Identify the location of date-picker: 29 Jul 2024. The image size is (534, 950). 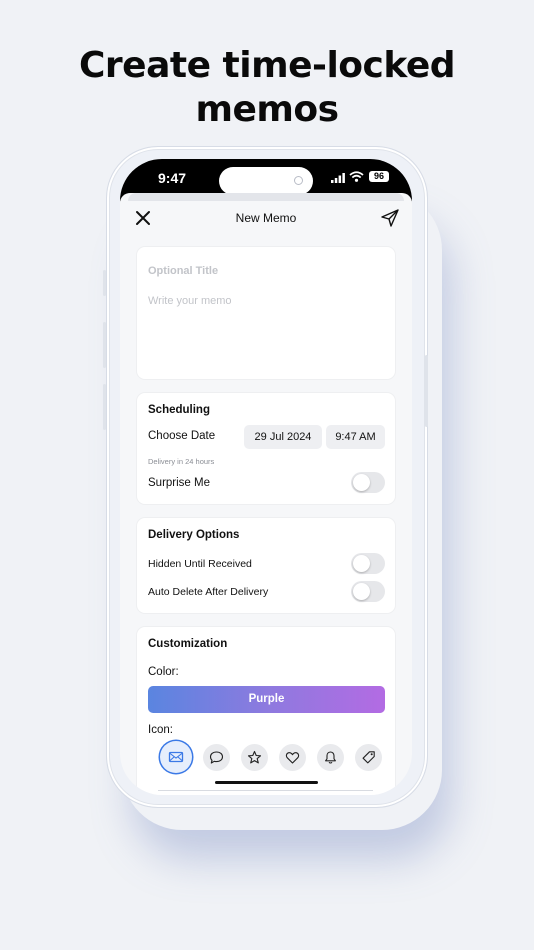
(283, 437).